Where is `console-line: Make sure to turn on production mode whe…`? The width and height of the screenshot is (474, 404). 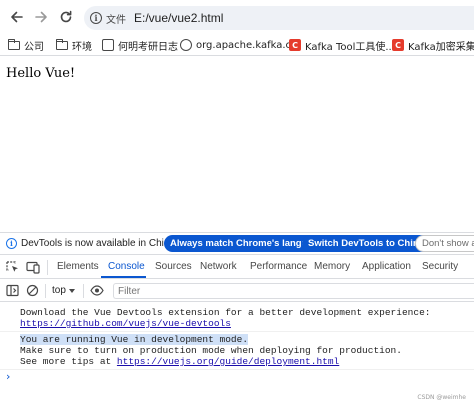 console-line: Make sure to turn on production mode whe… is located at coordinates (211, 350).